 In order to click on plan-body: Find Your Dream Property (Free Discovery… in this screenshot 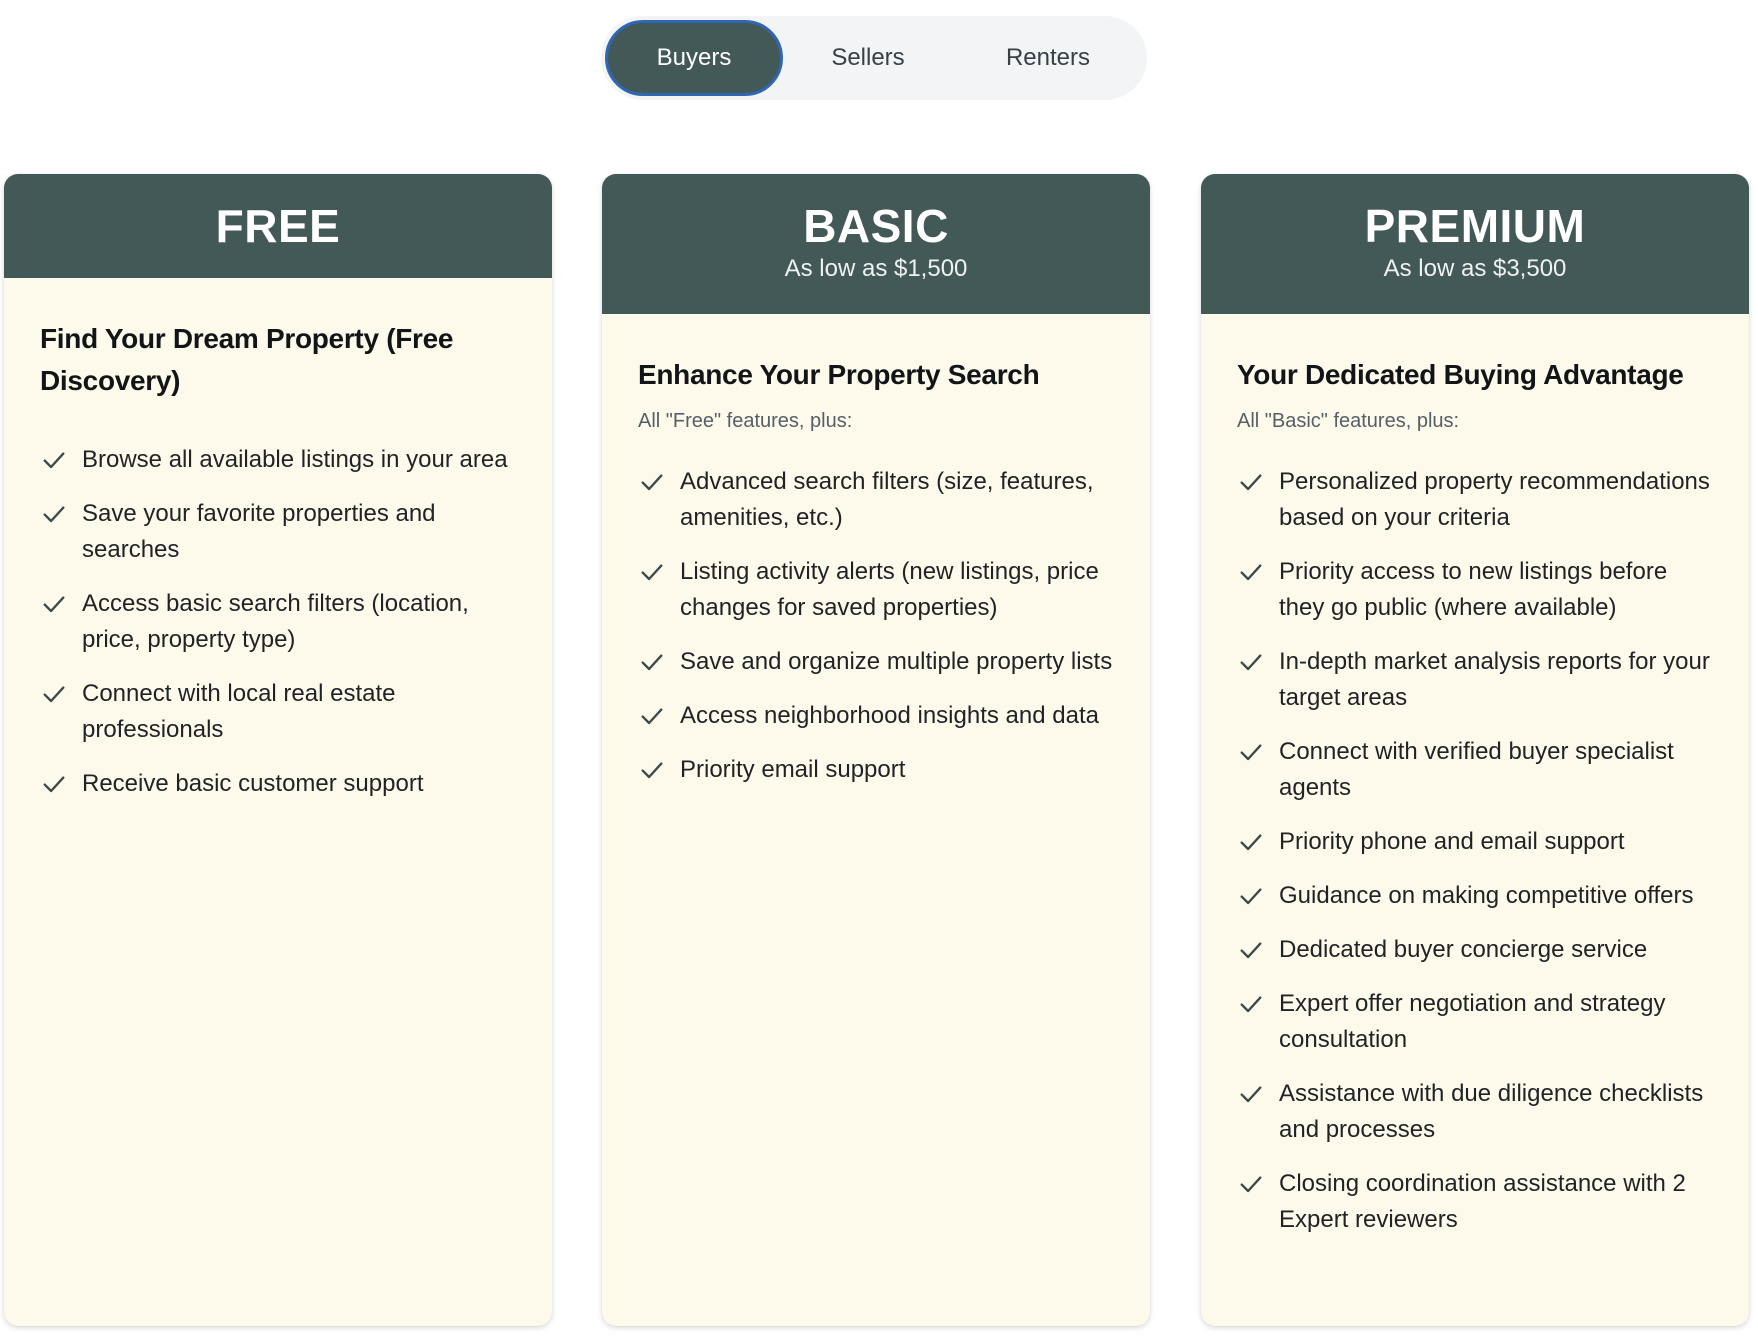, I will do `click(278, 540)`.